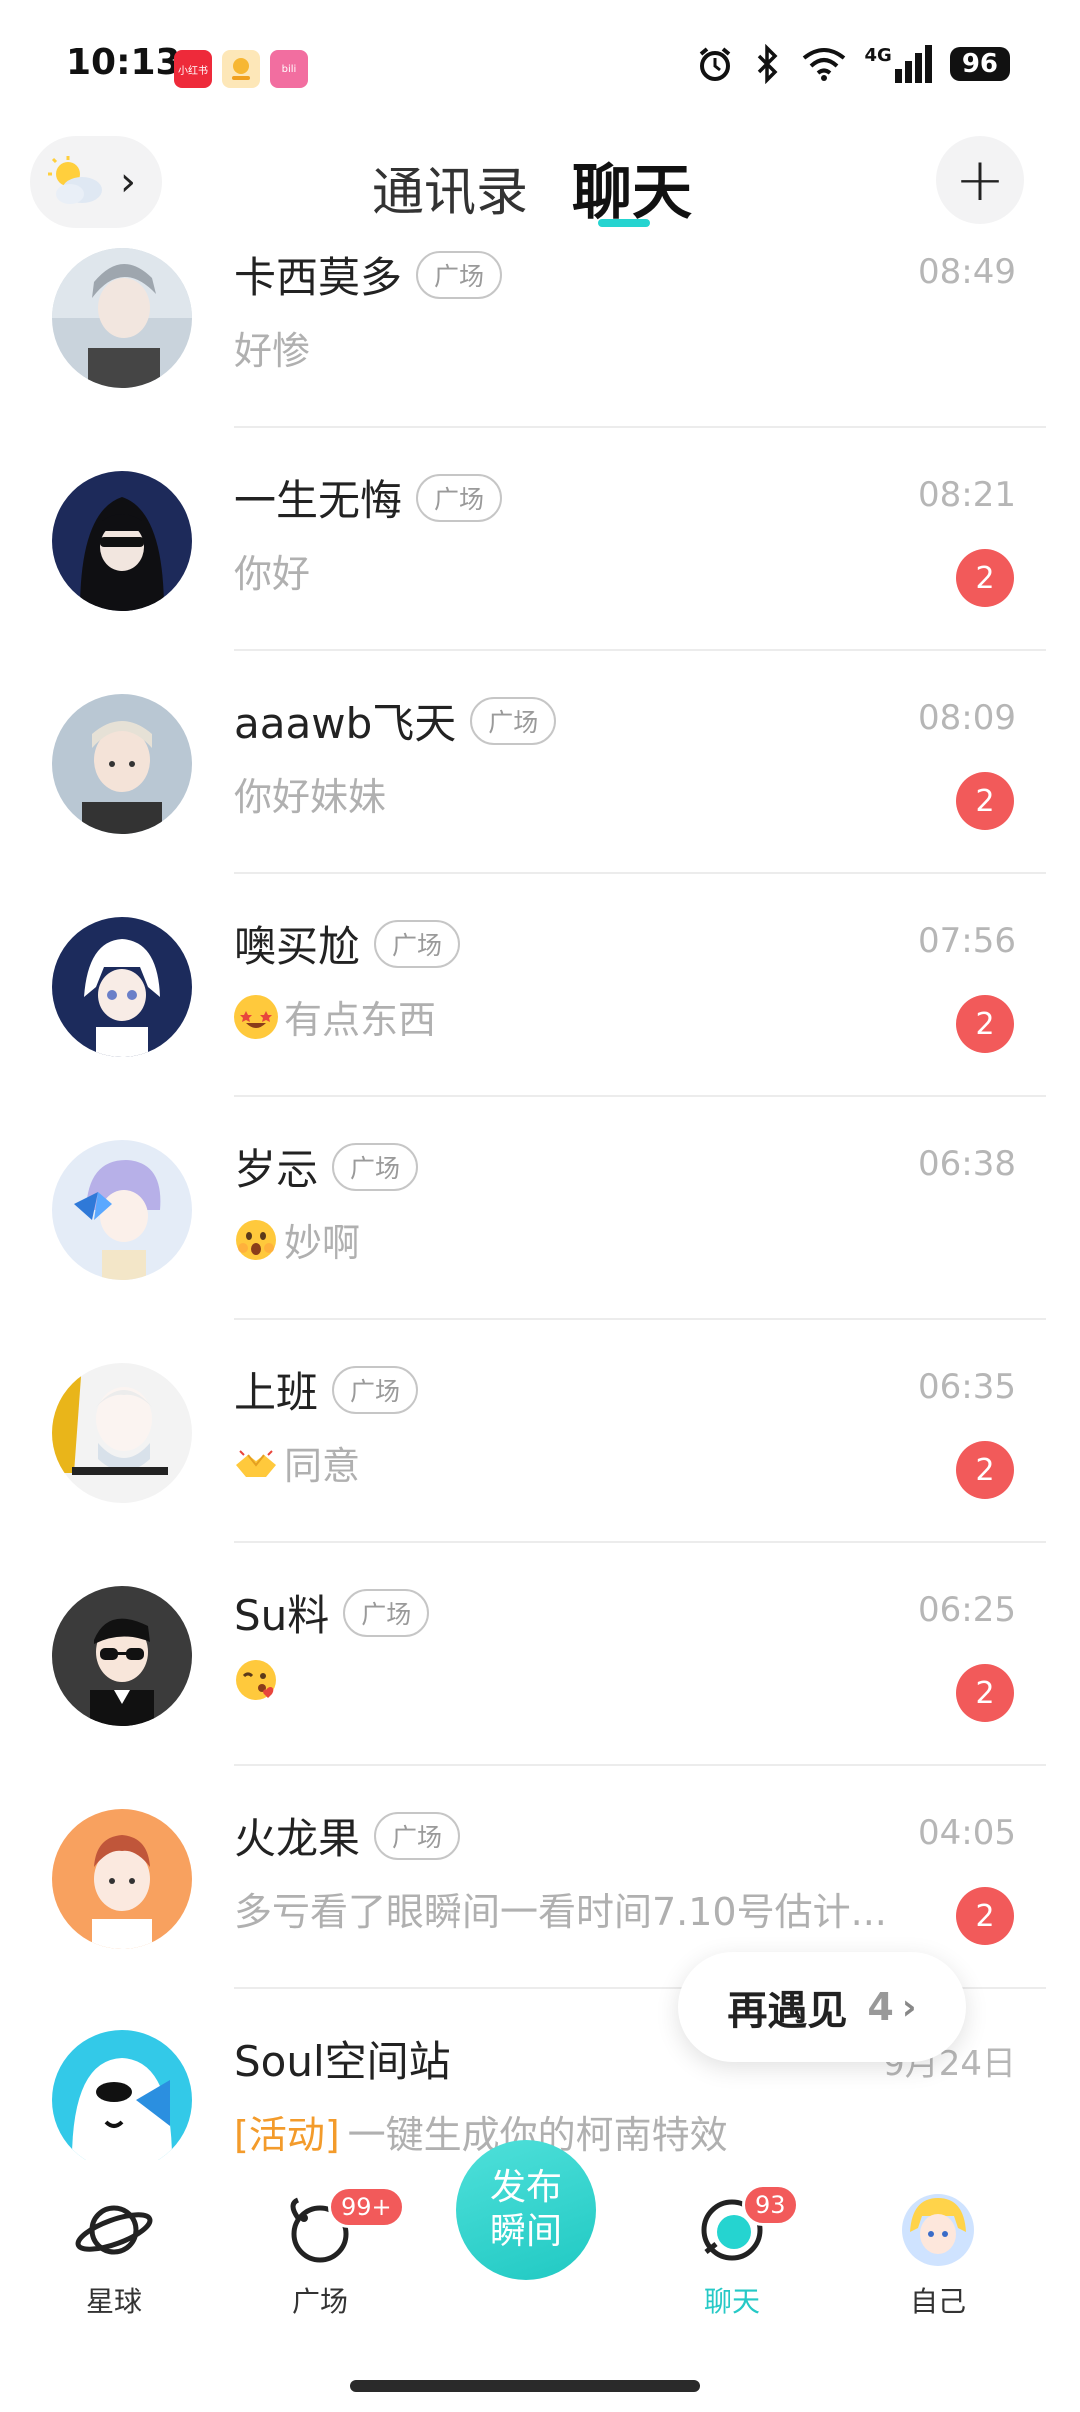 This screenshot has width=1080, height=2412. Describe the element at coordinates (287, 2135) in the screenshot. I see `activity-label: [活动]` at that location.